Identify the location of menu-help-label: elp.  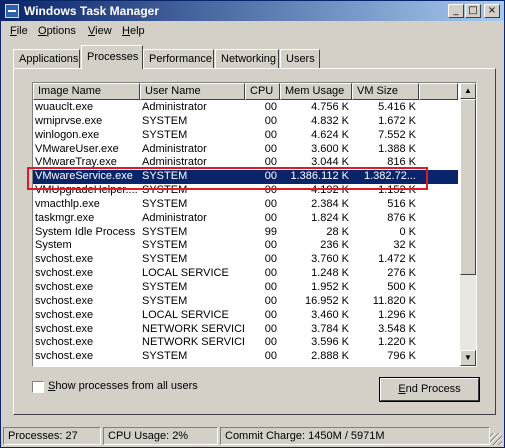
(137, 31).